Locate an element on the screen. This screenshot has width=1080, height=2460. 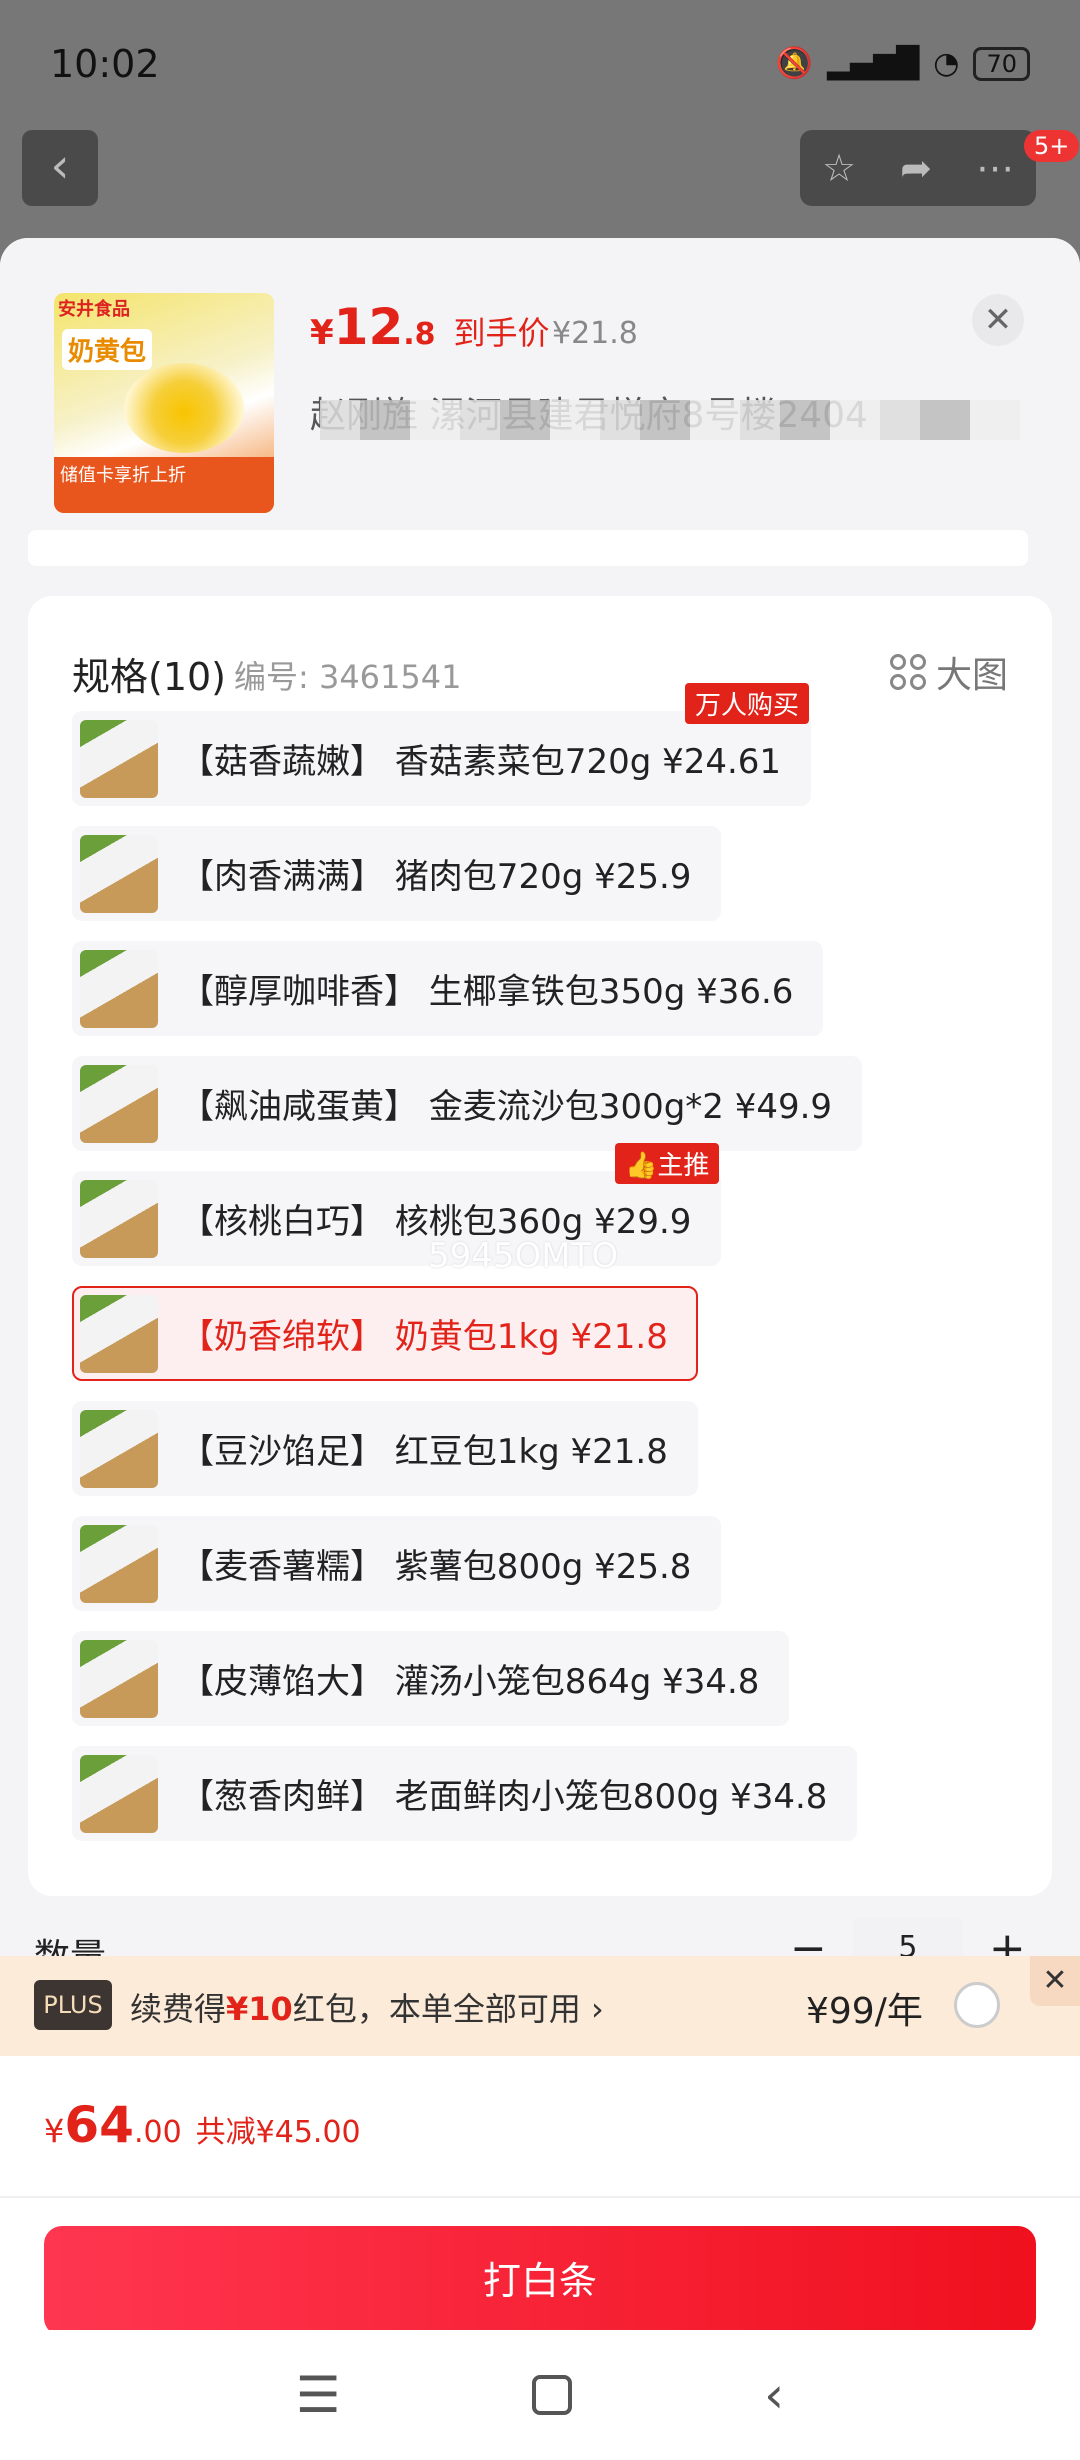
spec-option-label: 【飙油咸蛋黄】 金麦流沙包300g*2 ¥49.9 is located at coordinates (506, 1107).